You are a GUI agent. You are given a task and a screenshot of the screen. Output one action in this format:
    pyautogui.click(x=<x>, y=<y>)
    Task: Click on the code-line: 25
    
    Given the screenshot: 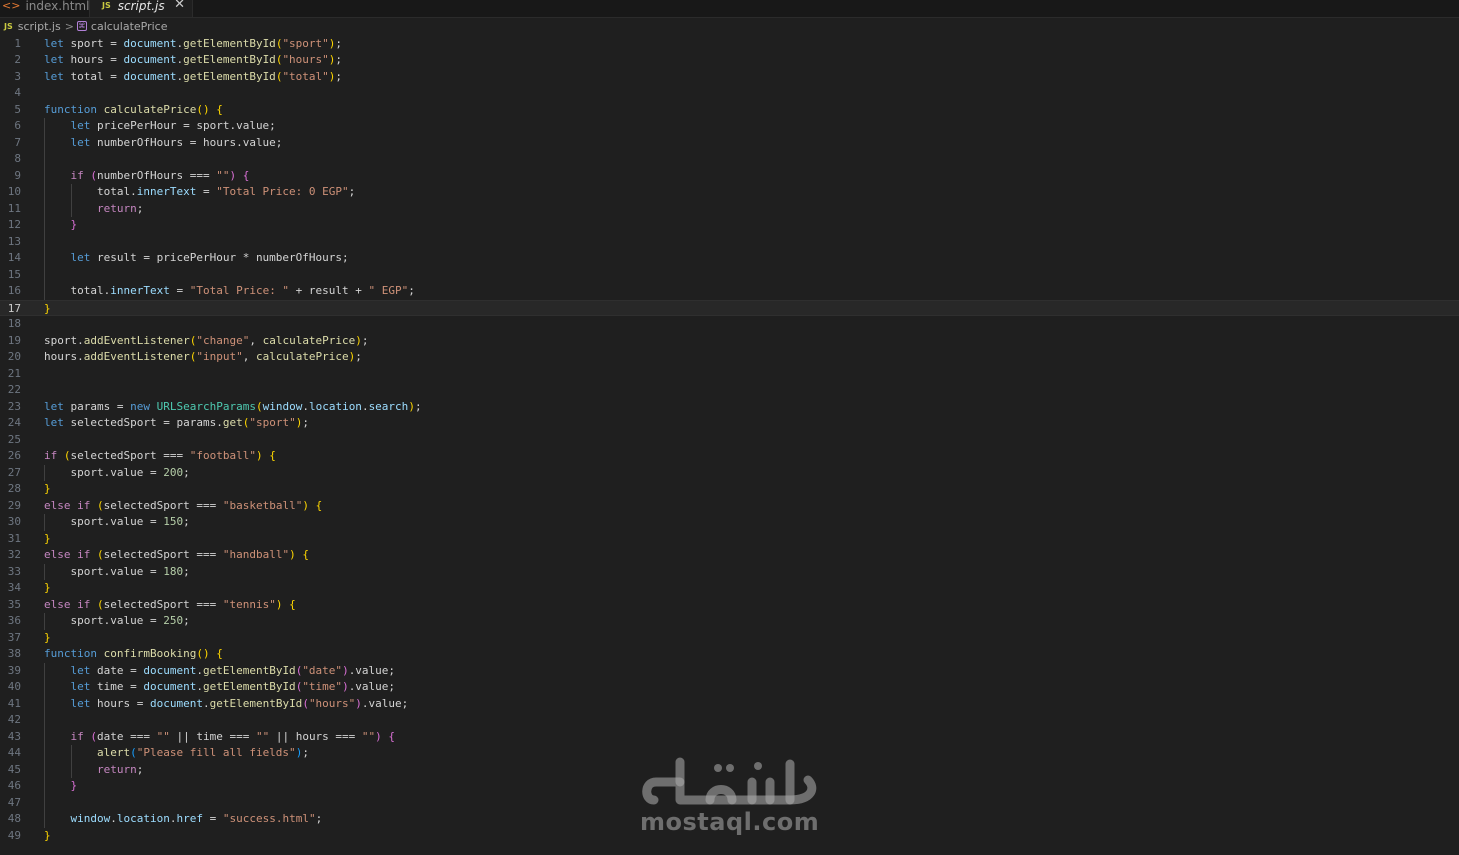 What is the action you would take?
    pyautogui.click(x=729, y=440)
    